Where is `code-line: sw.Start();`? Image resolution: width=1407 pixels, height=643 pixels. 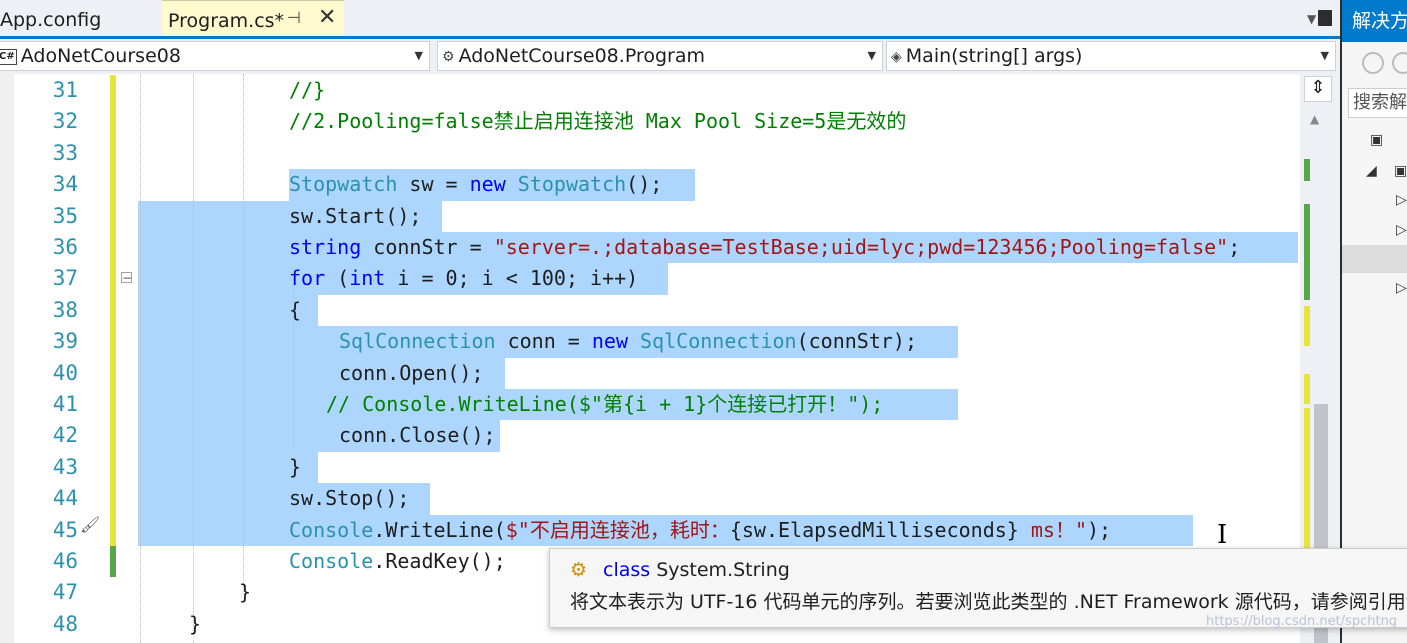
code-line: sw.Start(); is located at coordinates (355, 216).